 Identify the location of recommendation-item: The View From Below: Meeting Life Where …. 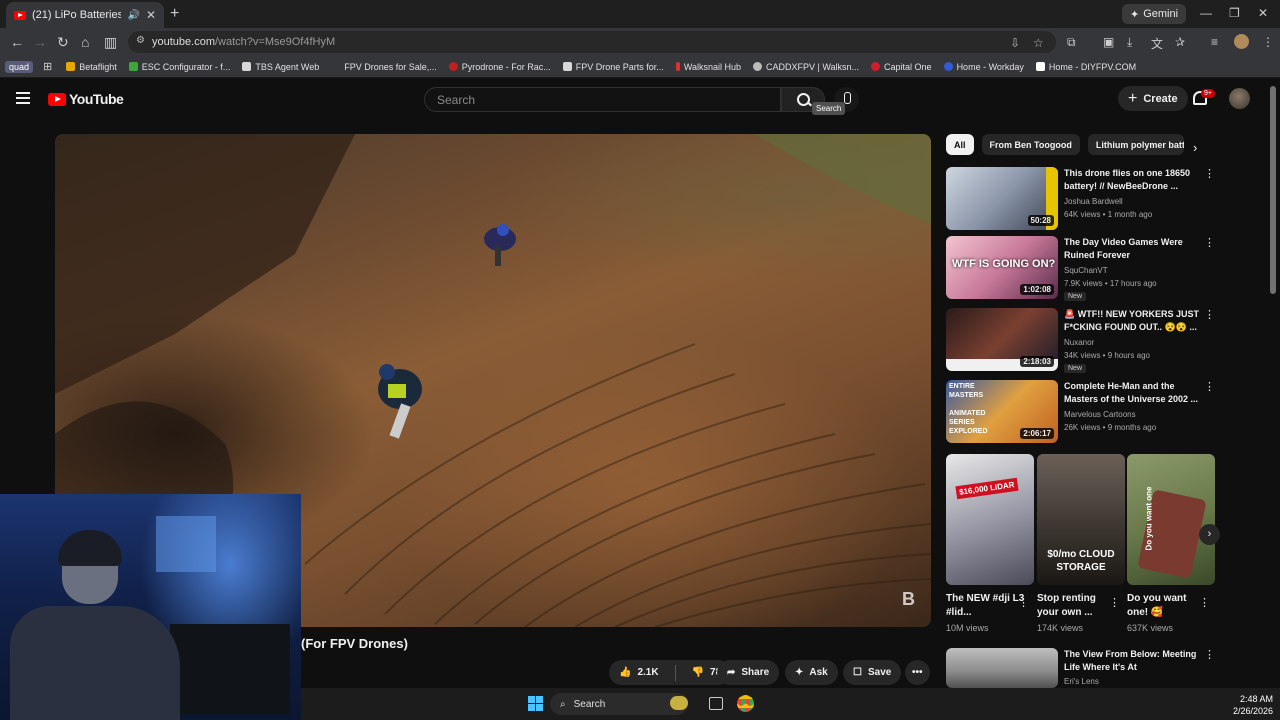
(1082, 668).